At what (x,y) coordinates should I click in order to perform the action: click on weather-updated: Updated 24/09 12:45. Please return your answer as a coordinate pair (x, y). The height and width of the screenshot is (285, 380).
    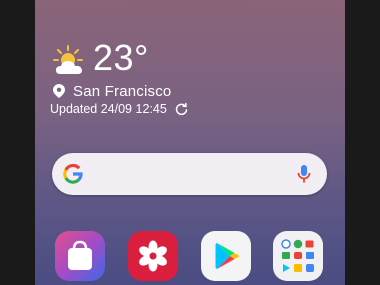
    Looking at the image, I should click on (119, 109).